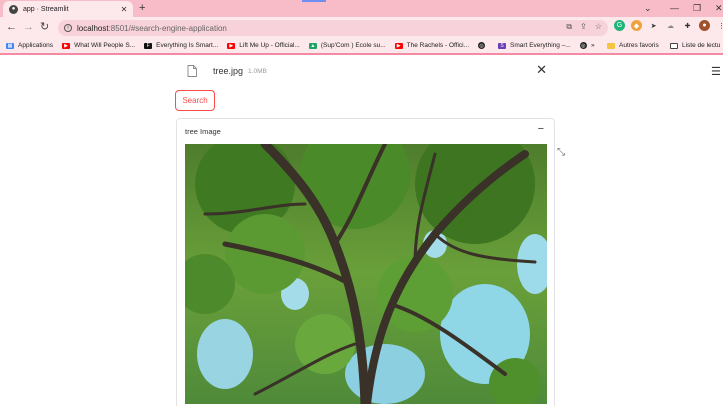 This screenshot has width=723, height=406. I want to click on browser-tab: ● app · Streamlit ✕, so click(68, 9).